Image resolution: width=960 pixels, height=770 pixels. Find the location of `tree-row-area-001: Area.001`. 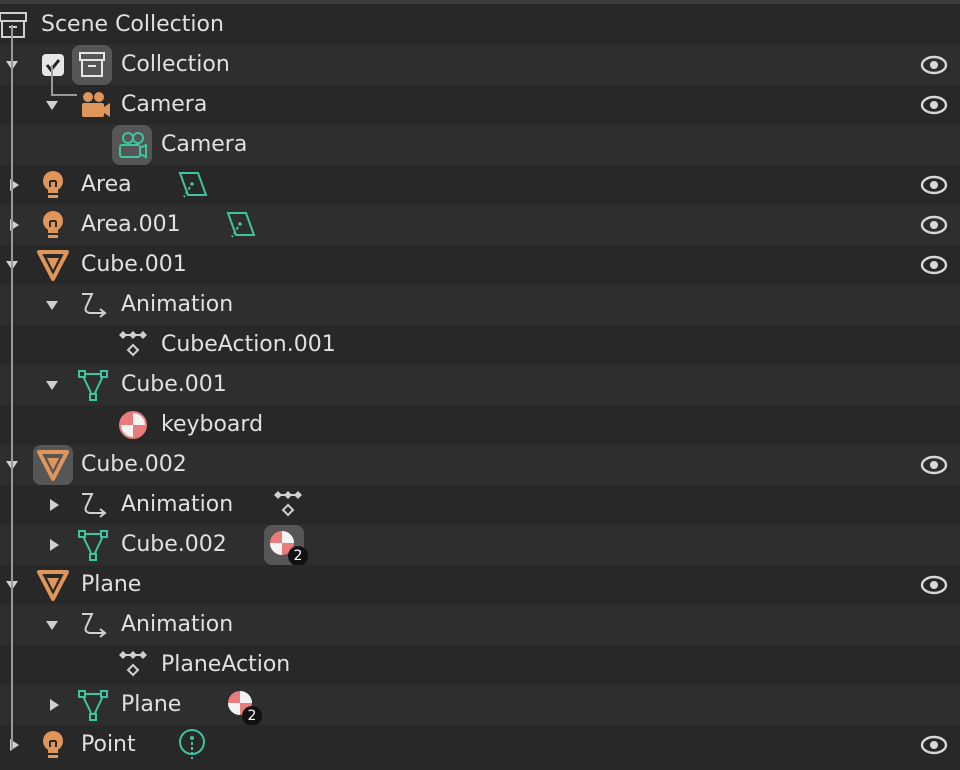

tree-row-area-001: Area.001 is located at coordinates (480, 225).